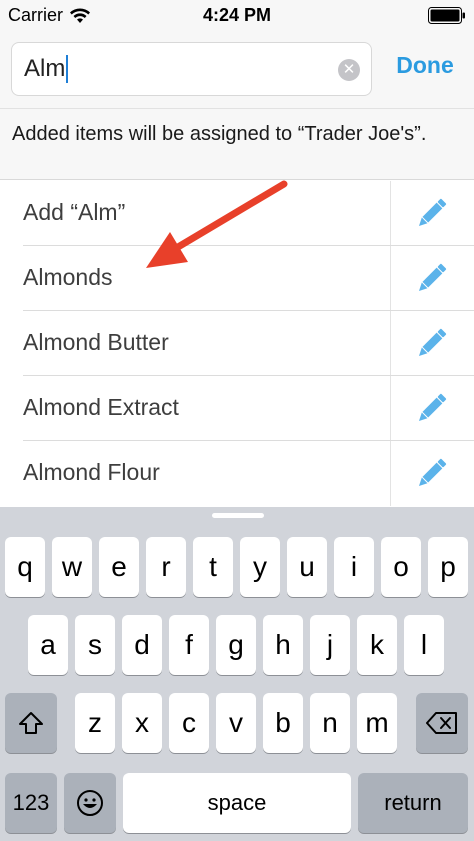 Image resolution: width=474 pixels, height=841 pixels. I want to click on key-g: g, so click(236, 645).